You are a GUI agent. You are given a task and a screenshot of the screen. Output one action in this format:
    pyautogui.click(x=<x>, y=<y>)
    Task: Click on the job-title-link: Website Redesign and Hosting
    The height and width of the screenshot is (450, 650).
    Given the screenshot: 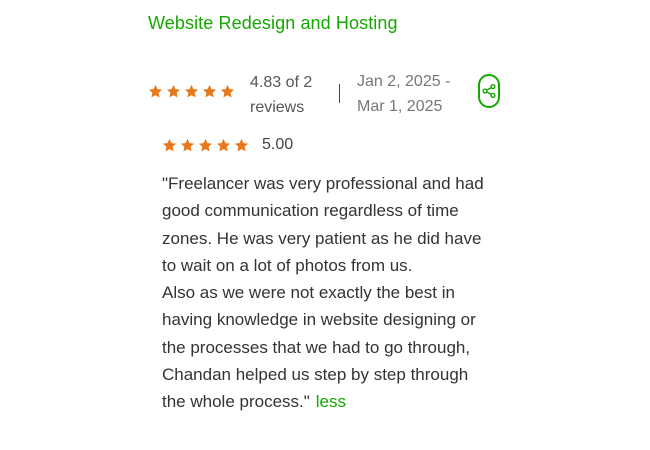 What is the action you would take?
    pyautogui.click(x=273, y=23)
    